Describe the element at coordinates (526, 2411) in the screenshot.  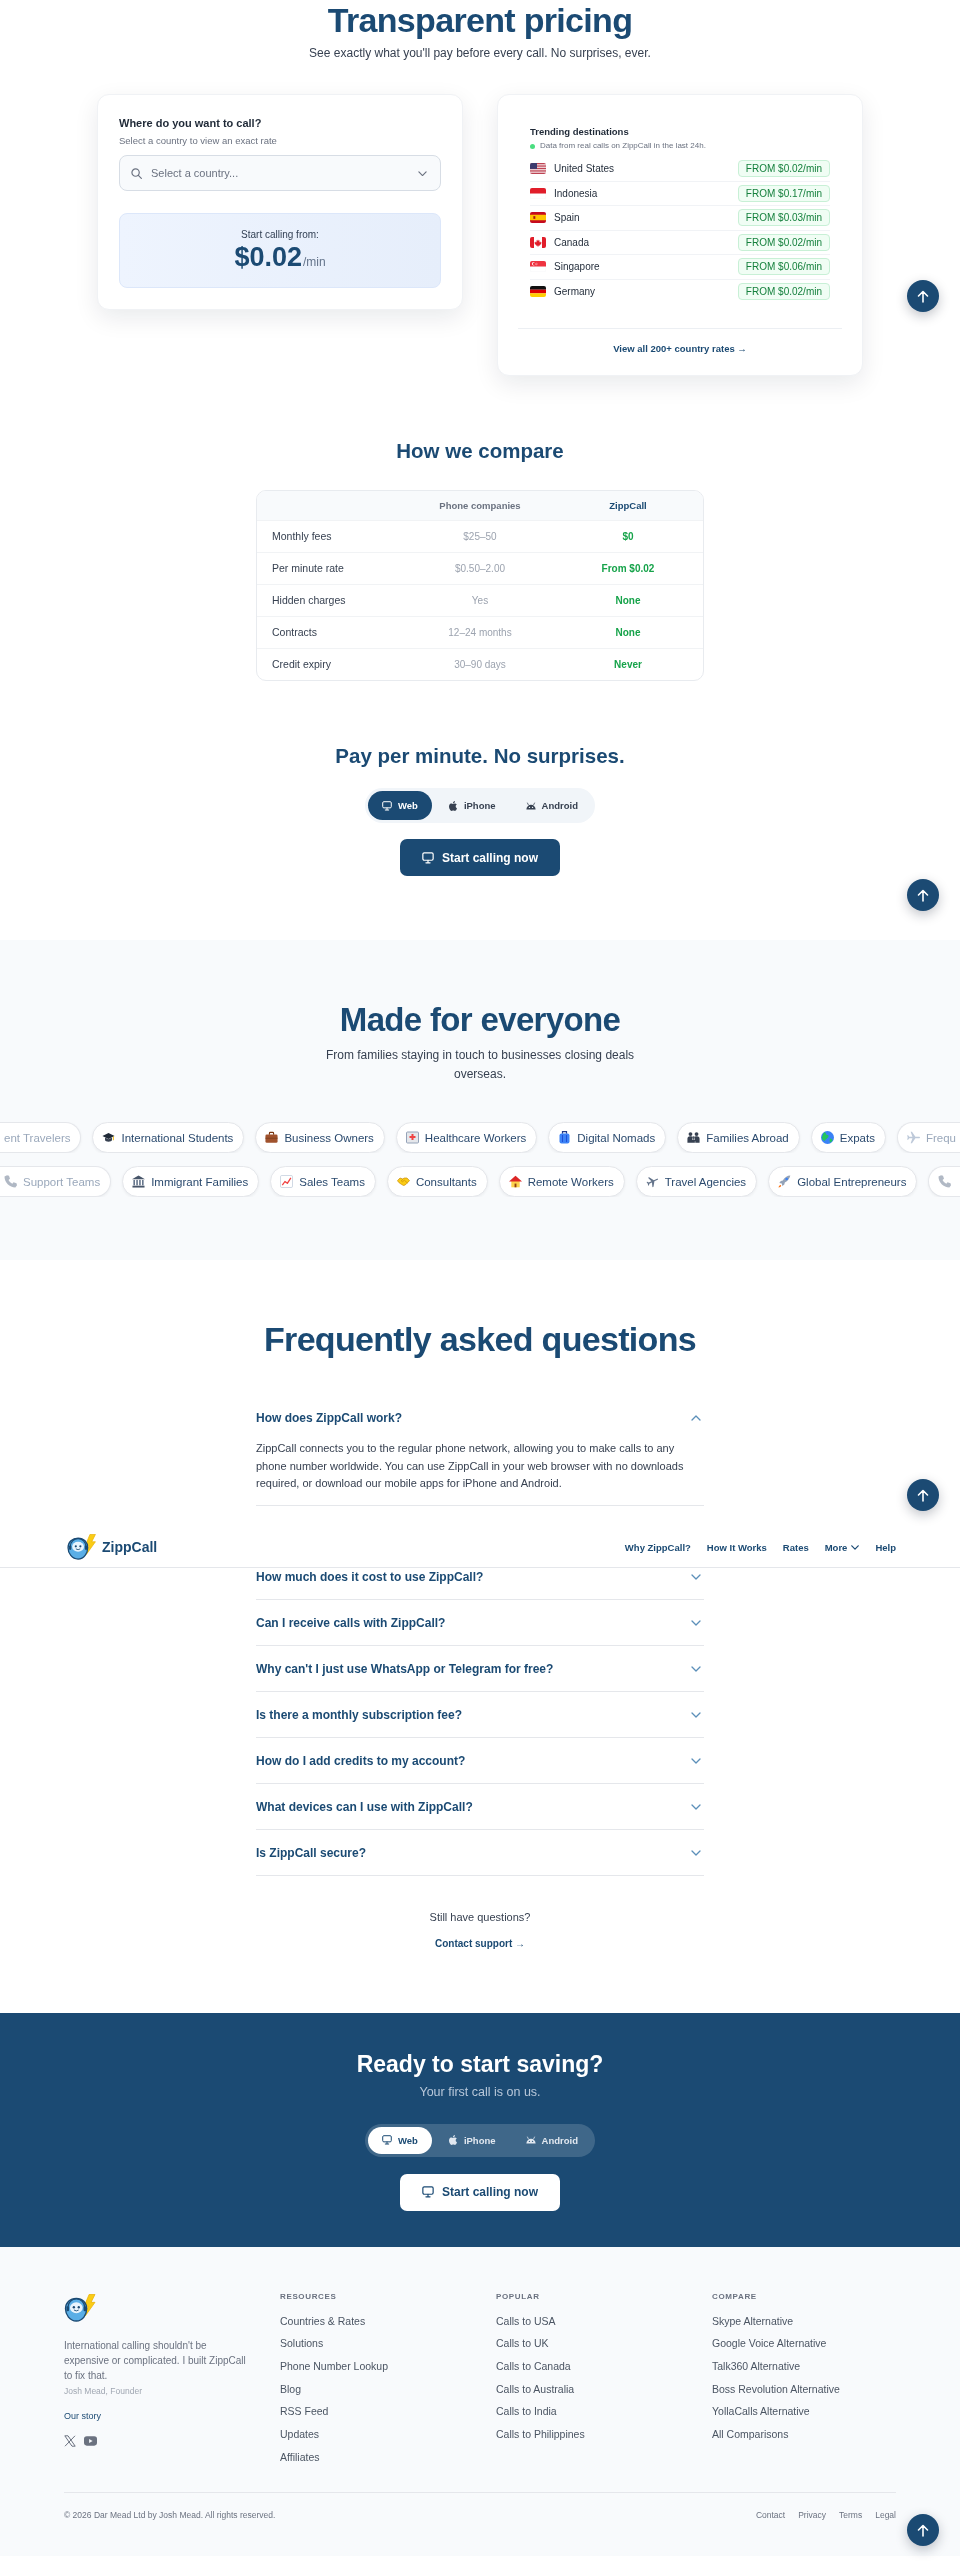
I see `footer-link: Calls to India` at that location.